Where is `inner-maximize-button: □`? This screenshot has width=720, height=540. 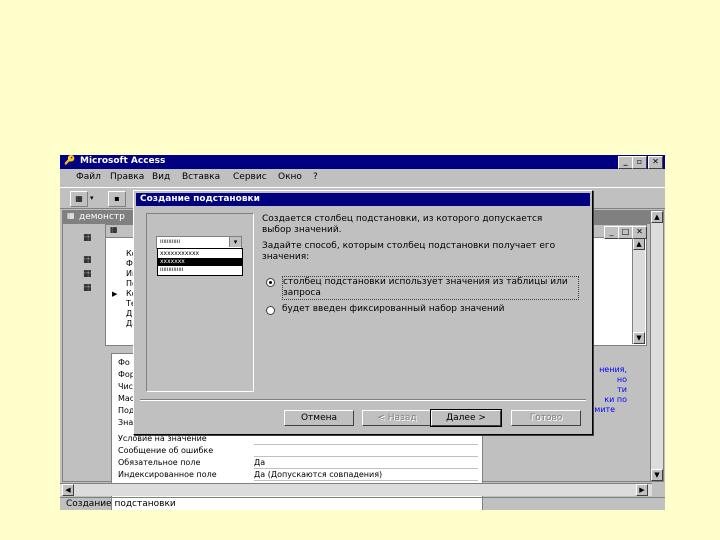 inner-maximize-button: □ is located at coordinates (625, 232).